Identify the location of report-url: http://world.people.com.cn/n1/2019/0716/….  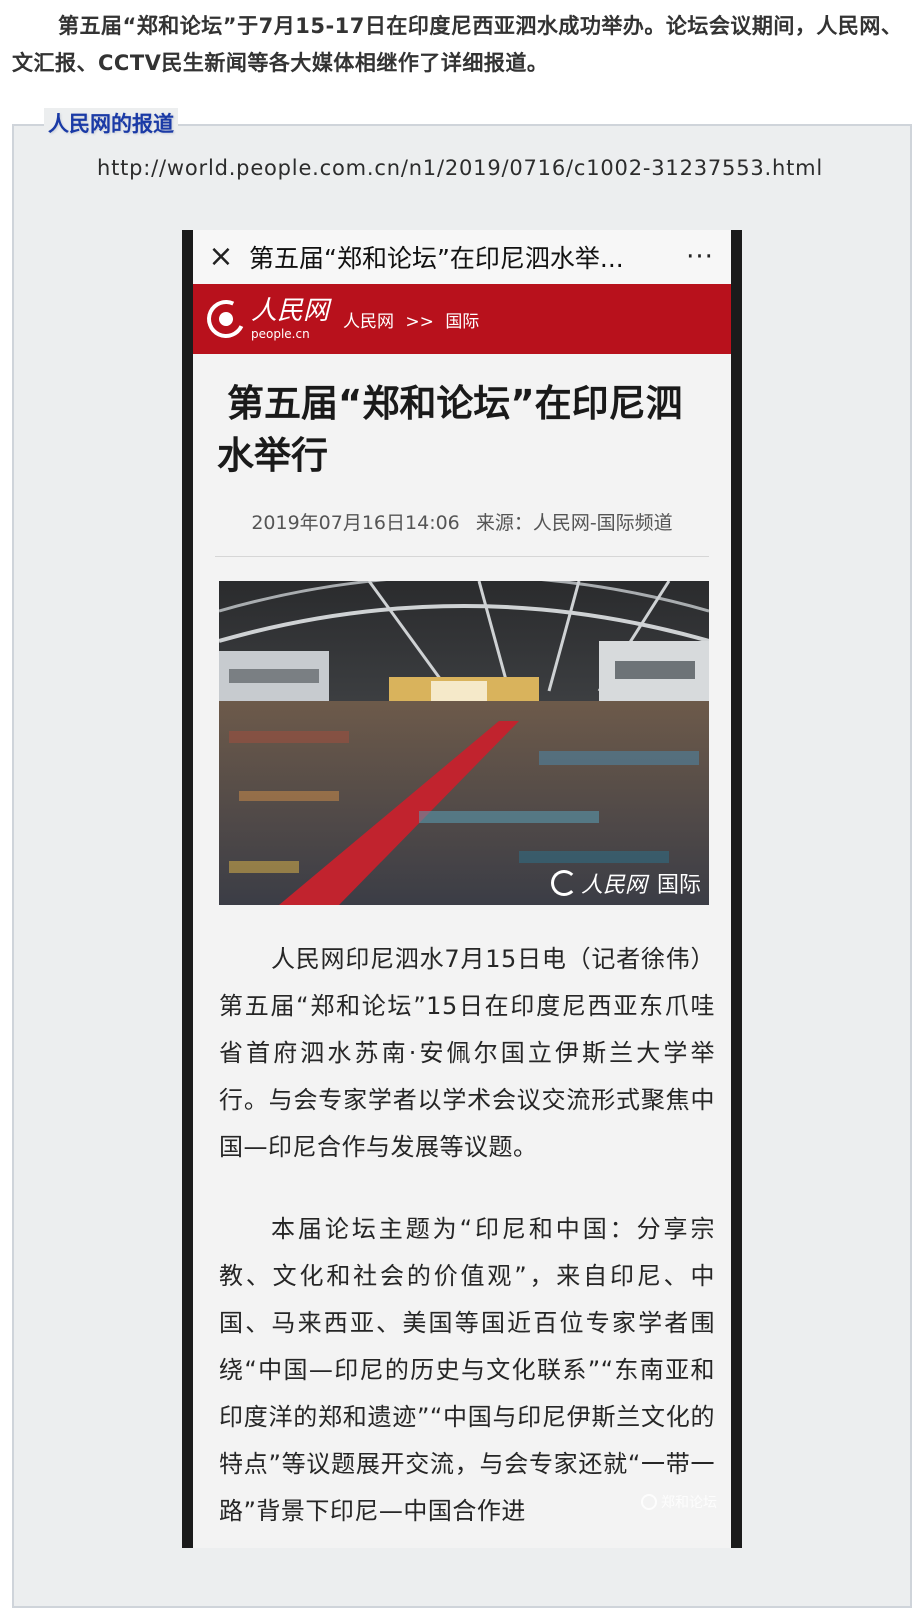
(460, 168).